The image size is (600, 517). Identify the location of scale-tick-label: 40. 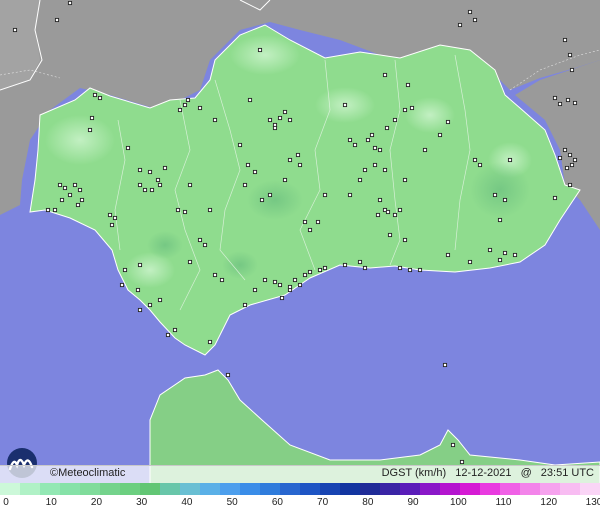
(187, 502).